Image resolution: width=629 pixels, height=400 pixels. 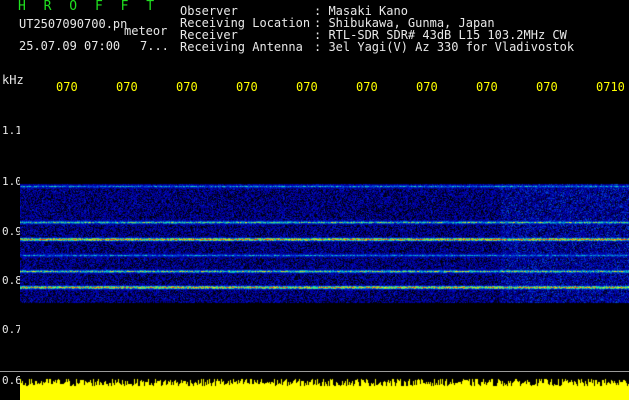 I want to click on antenna-key: Receiving Antenna, so click(x=241, y=47).